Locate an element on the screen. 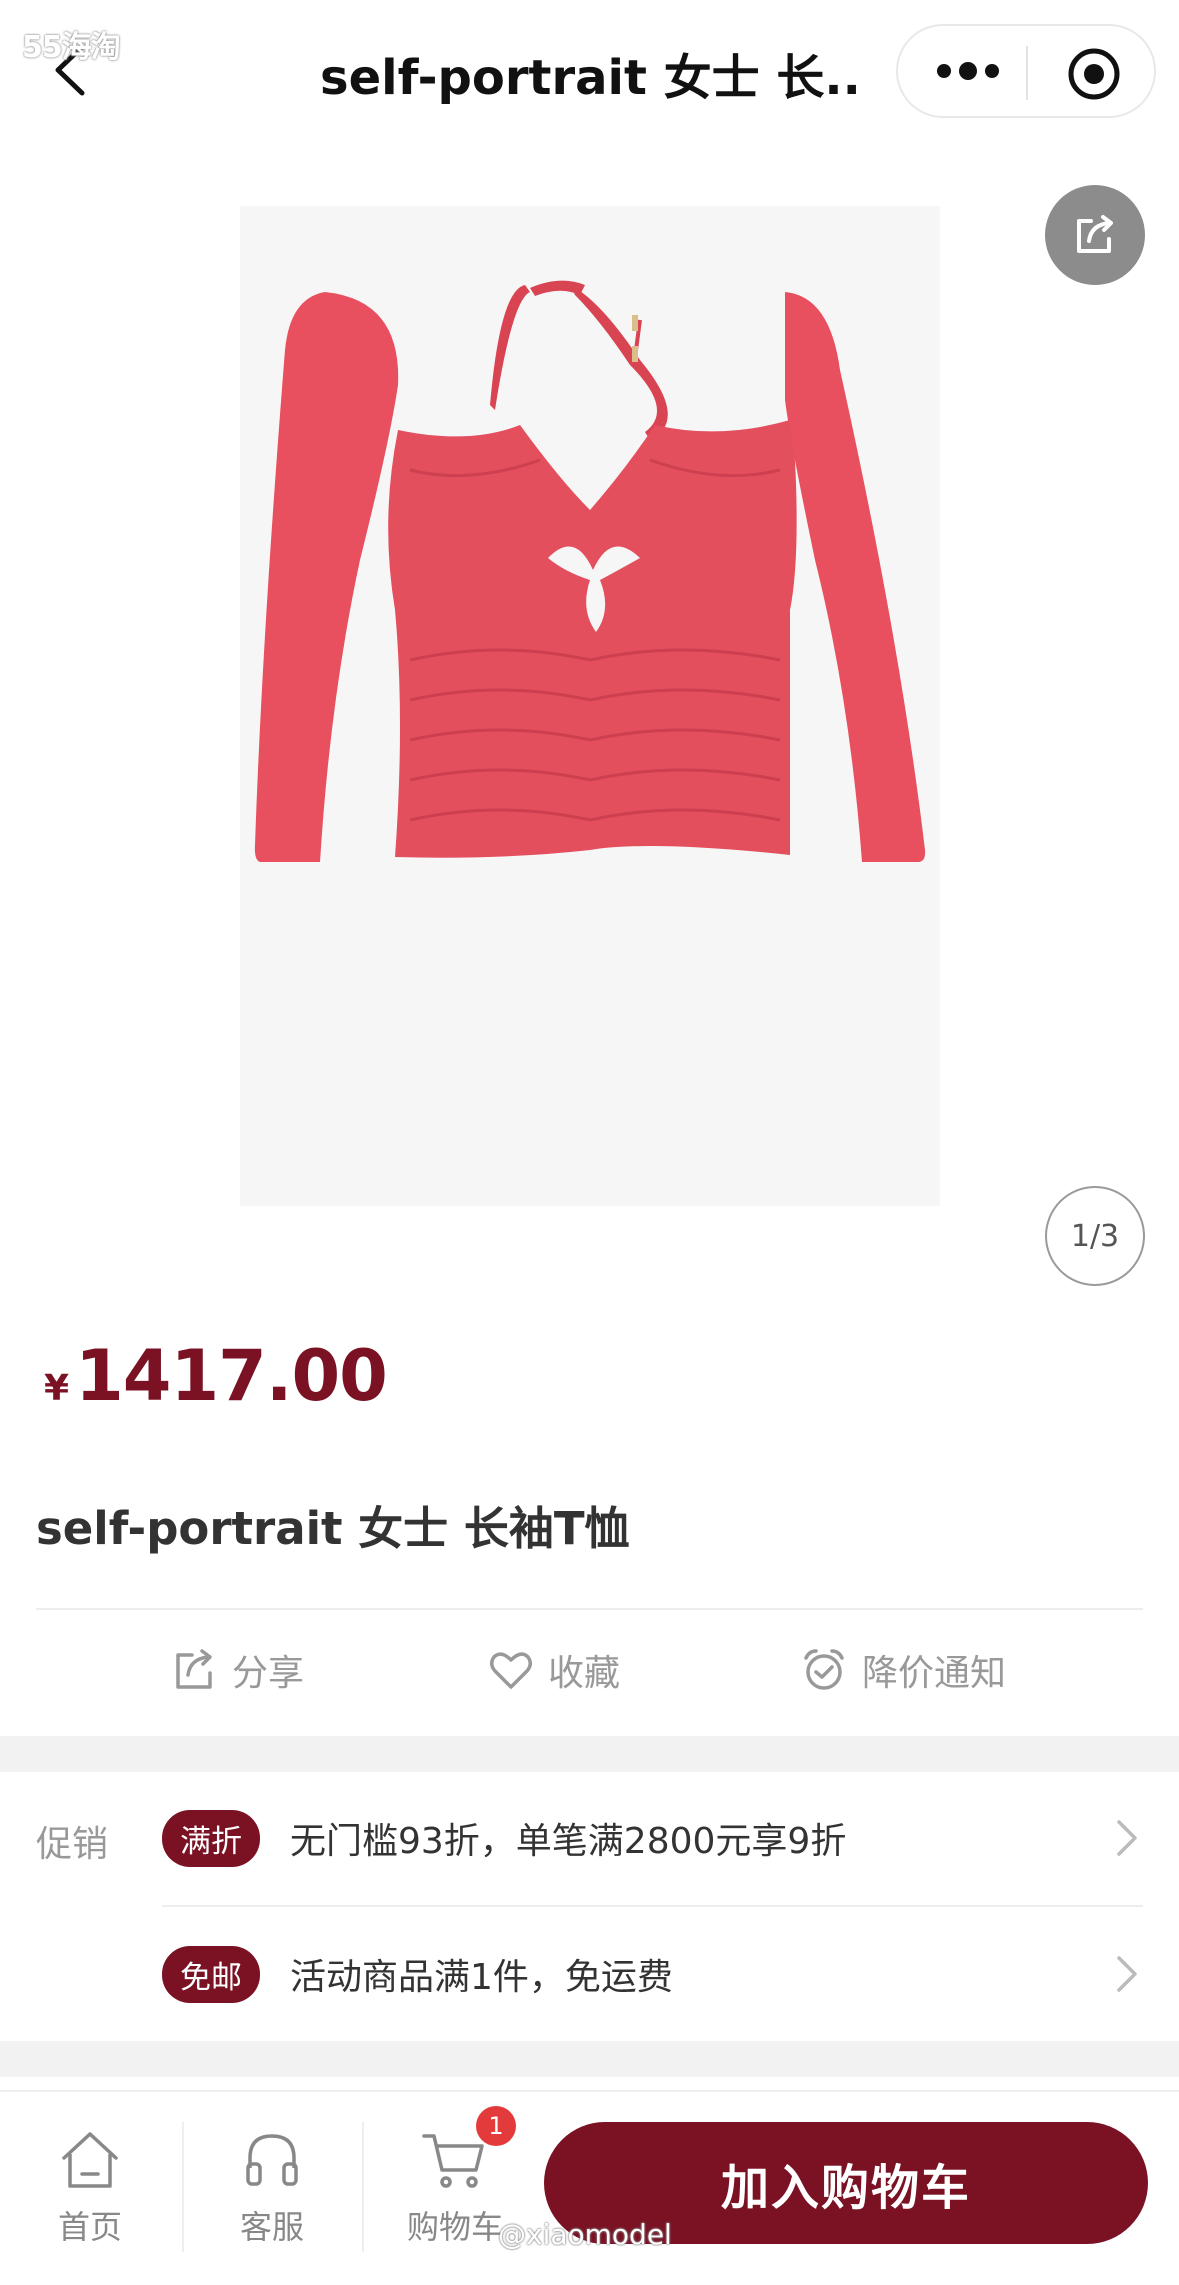 Image resolution: width=1179 pixels, height=2285 pixels. target-close-icon is located at coordinates (1094, 74).